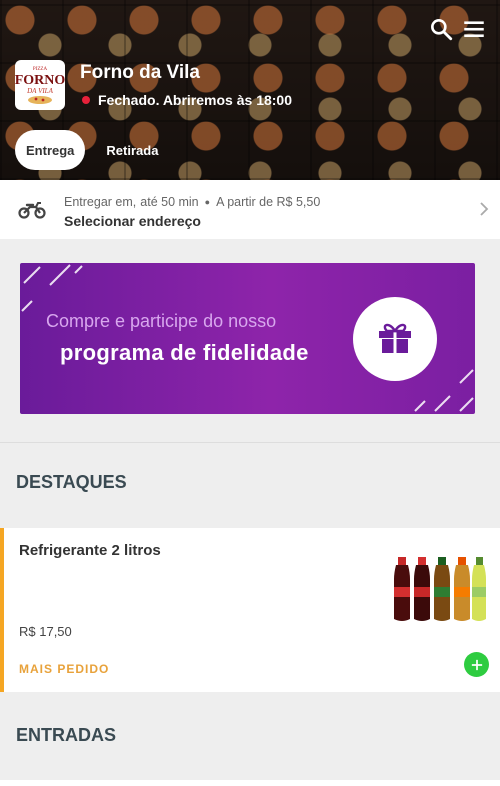 This screenshot has height=786, width=500. Describe the element at coordinates (484, 209) in the screenshot. I see `chevron-right-icon` at that location.